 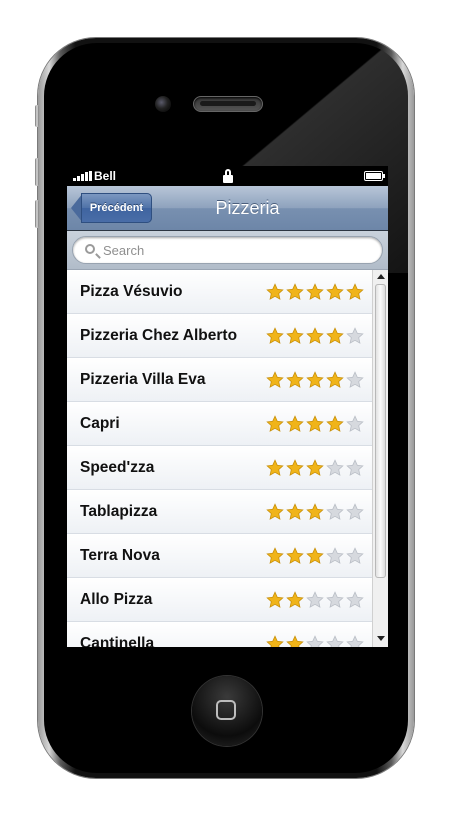 I want to click on list-item: Cantinella, so click(x=219, y=634).